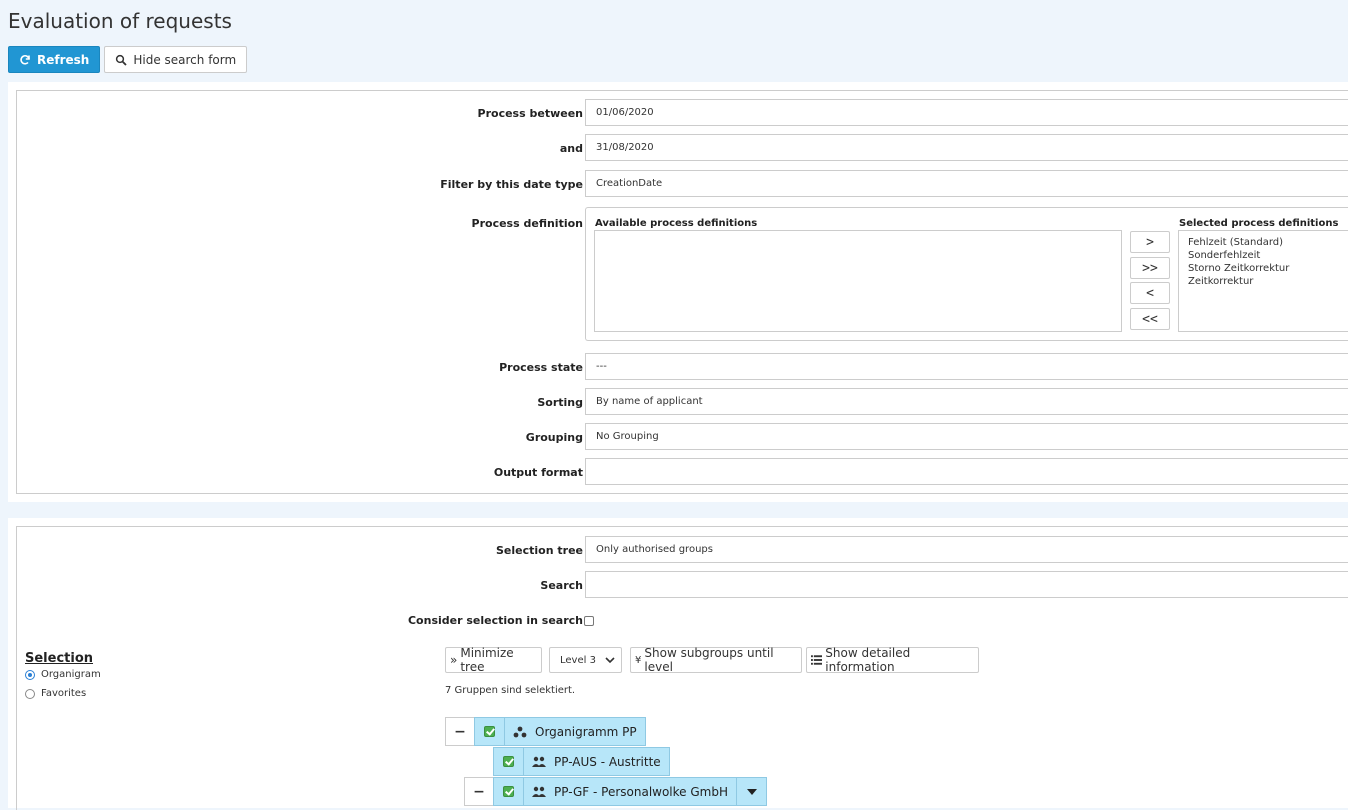 This screenshot has width=1348, height=810. Describe the element at coordinates (185, 59) in the screenshot. I see `hide-search-form-label: Hide search form` at that location.